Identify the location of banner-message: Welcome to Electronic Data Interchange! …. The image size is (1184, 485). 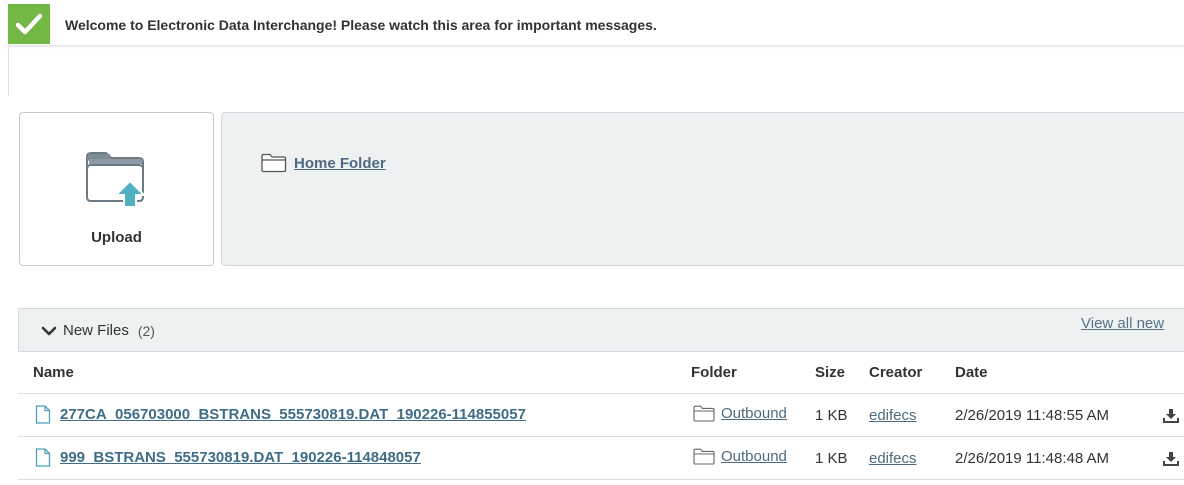
(361, 25).